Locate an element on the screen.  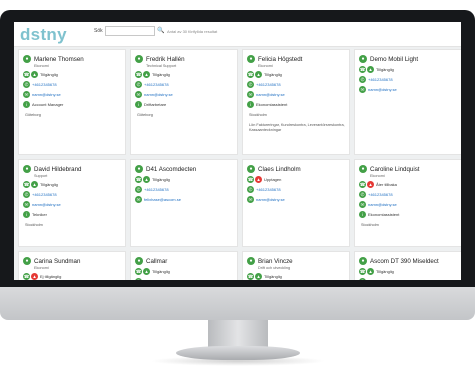
card-header: ● Demo Mobil Light is located at coordinates (388, 59).